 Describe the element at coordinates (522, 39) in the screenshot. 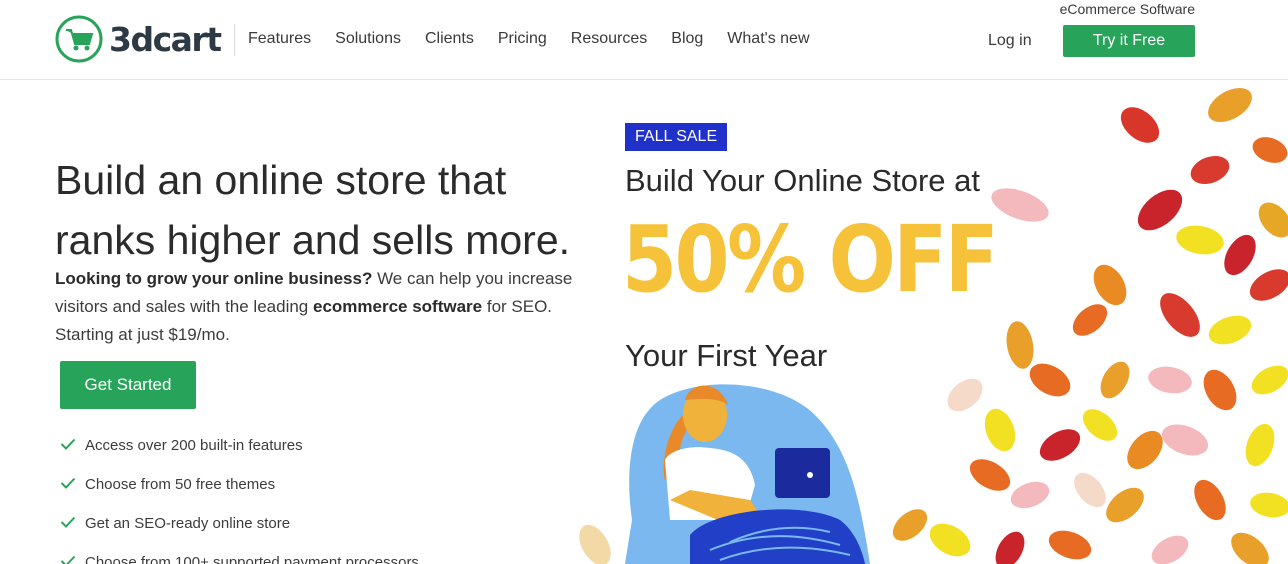

I see `nav-pricing: Pricing` at that location.